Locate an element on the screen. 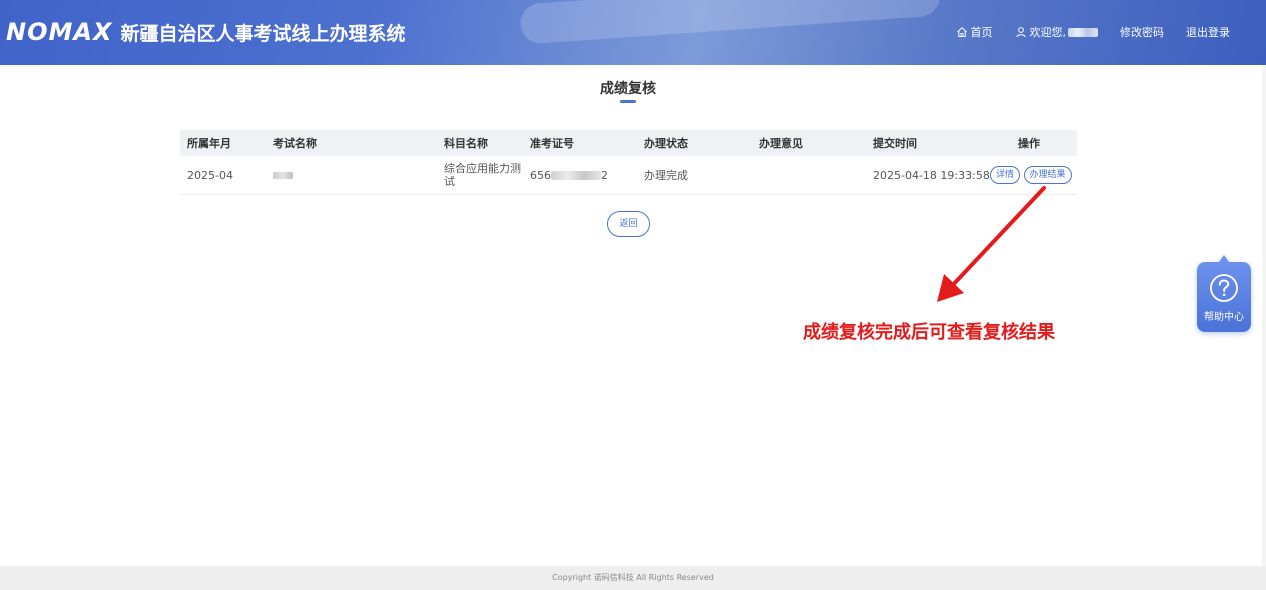 The height and width of the screenshot is (590, 1266). header-bar: NOMAX 新疆自治区人事考试线上办理系统 首页 欢迎您, 修改密码 退出登录 is located at coordinates (633, 32).